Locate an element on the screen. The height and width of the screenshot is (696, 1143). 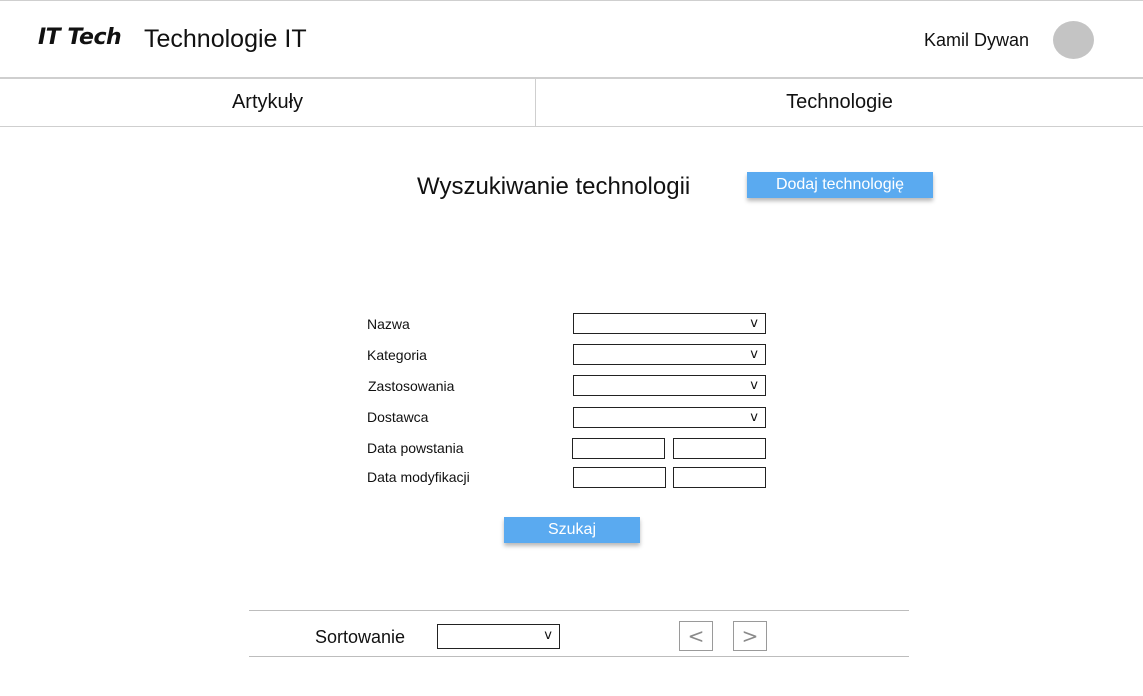
search-button: Szukaj is located at coordinates (572, 530).